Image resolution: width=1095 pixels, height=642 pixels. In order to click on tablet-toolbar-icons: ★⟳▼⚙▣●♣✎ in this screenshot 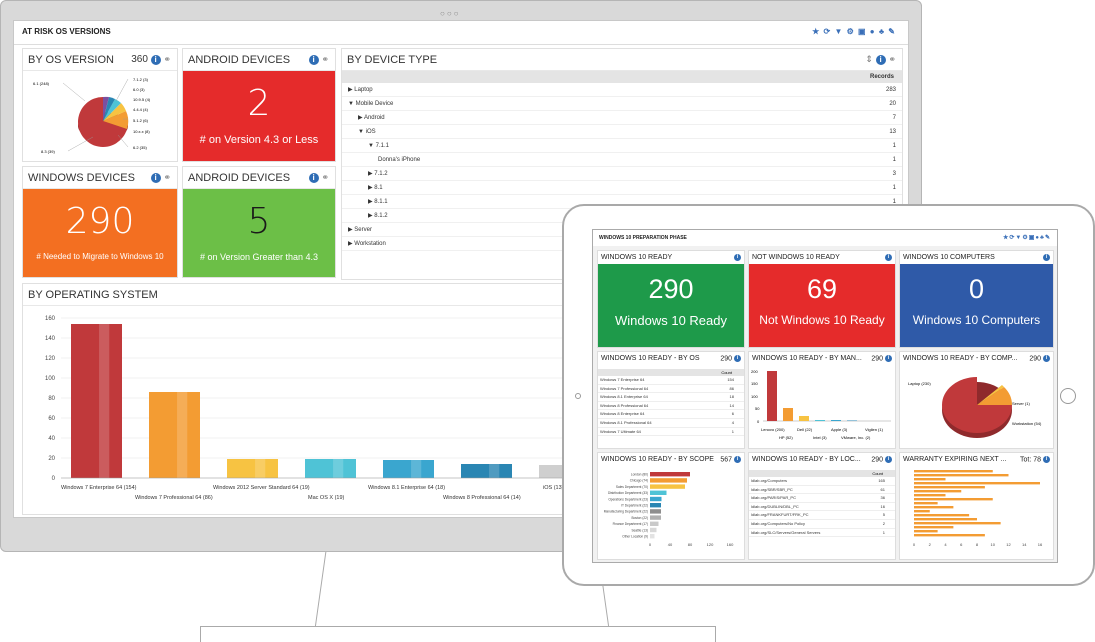, I will do `click(1027, 237)`.